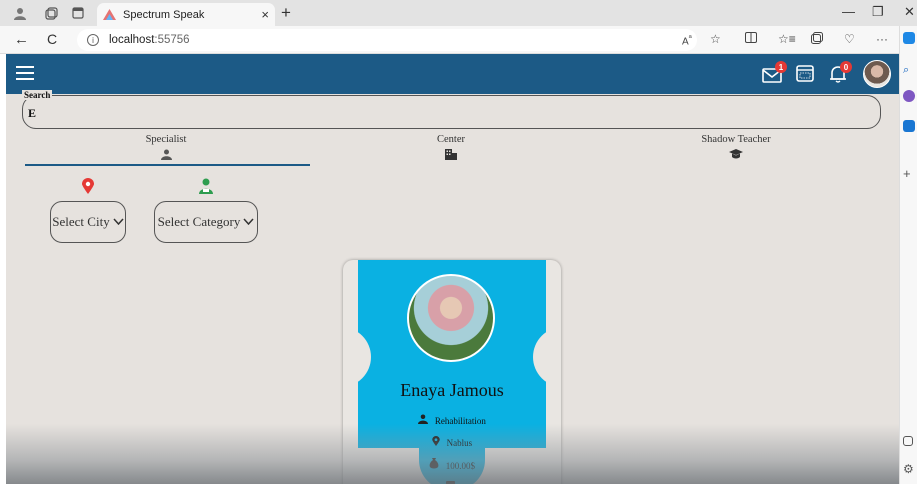 Image resolution: width=917 pixels, height=484 pixels. I want to click on copilot-icon, so click(909, 38).